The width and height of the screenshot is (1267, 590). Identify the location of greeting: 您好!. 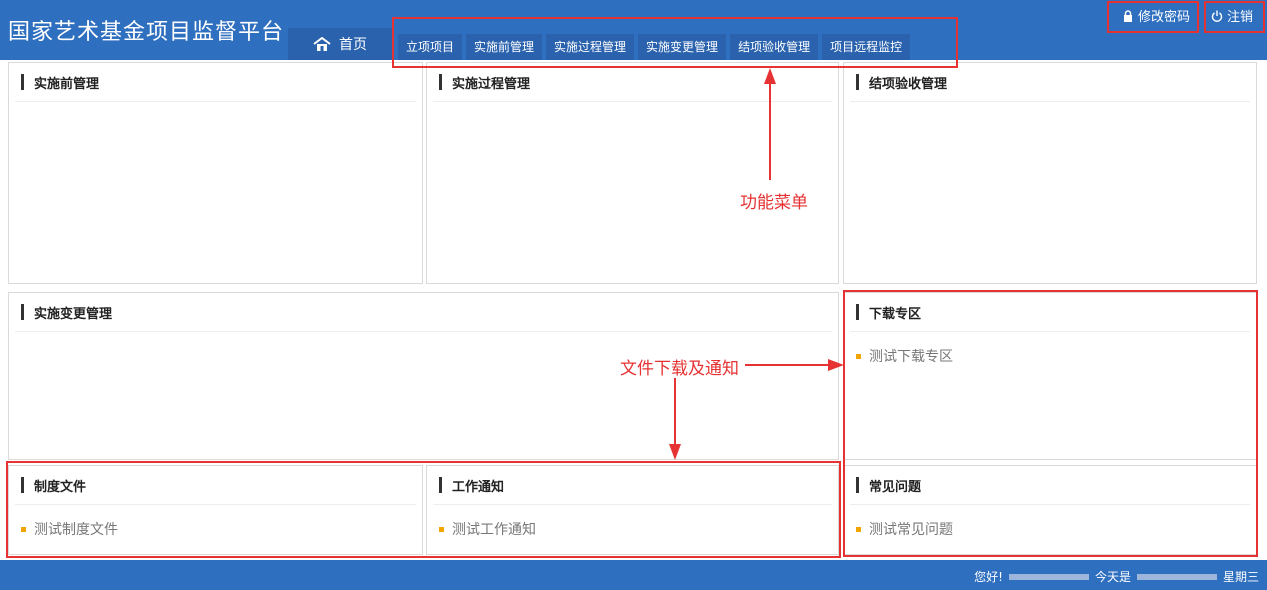
(988, 577).